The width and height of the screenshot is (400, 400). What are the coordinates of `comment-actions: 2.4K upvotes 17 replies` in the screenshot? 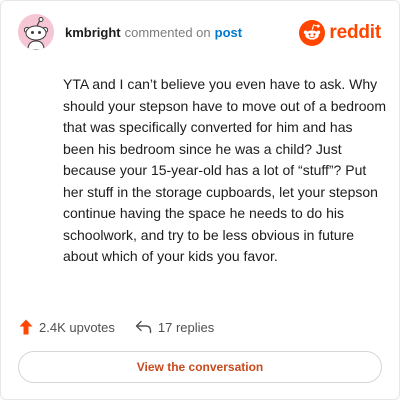 It's located at (116, 327).